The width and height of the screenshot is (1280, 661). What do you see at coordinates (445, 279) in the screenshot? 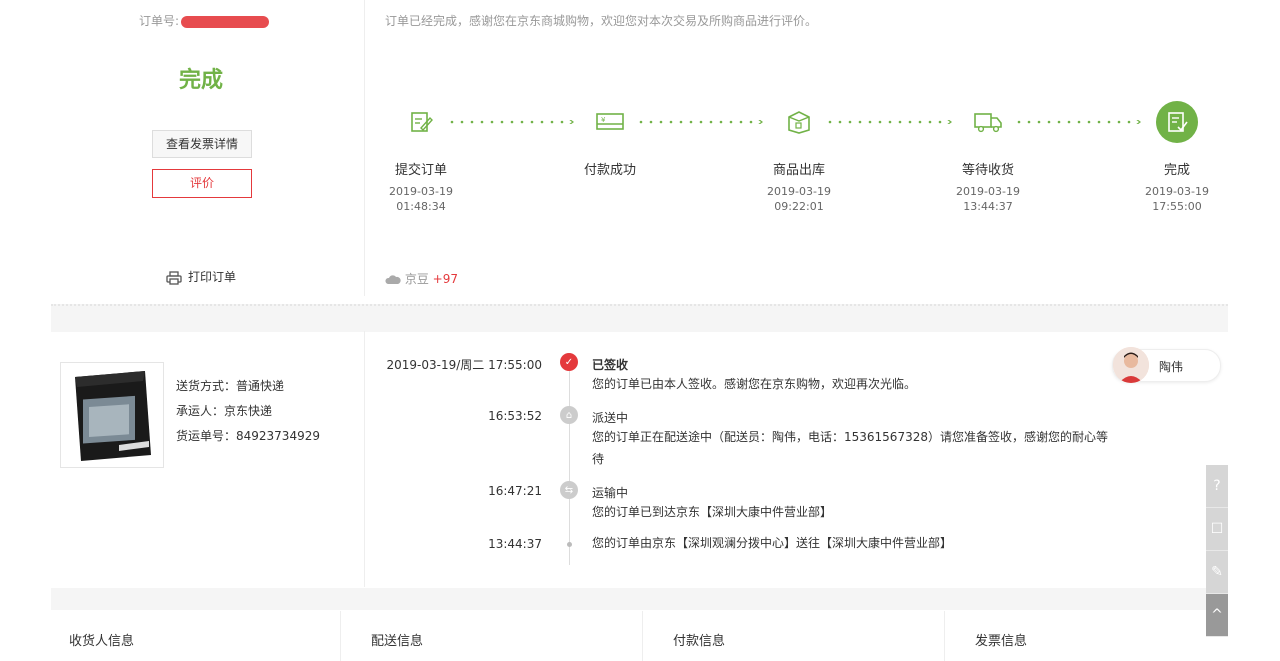
I see `beans-value: +97` at bounding box center [445, 279].